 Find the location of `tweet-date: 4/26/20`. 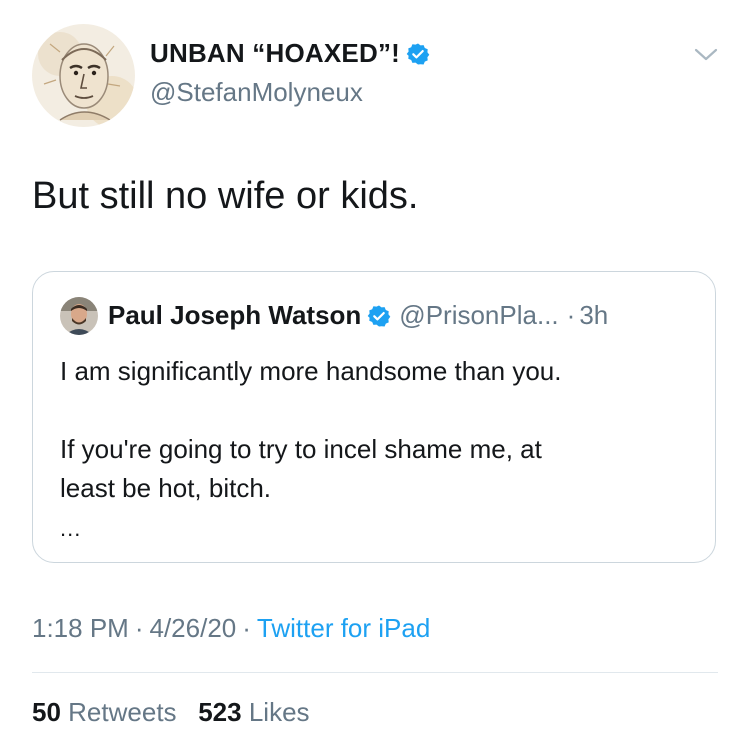

tweet-date: 4/26/20 is located at coordinates (193, 628).